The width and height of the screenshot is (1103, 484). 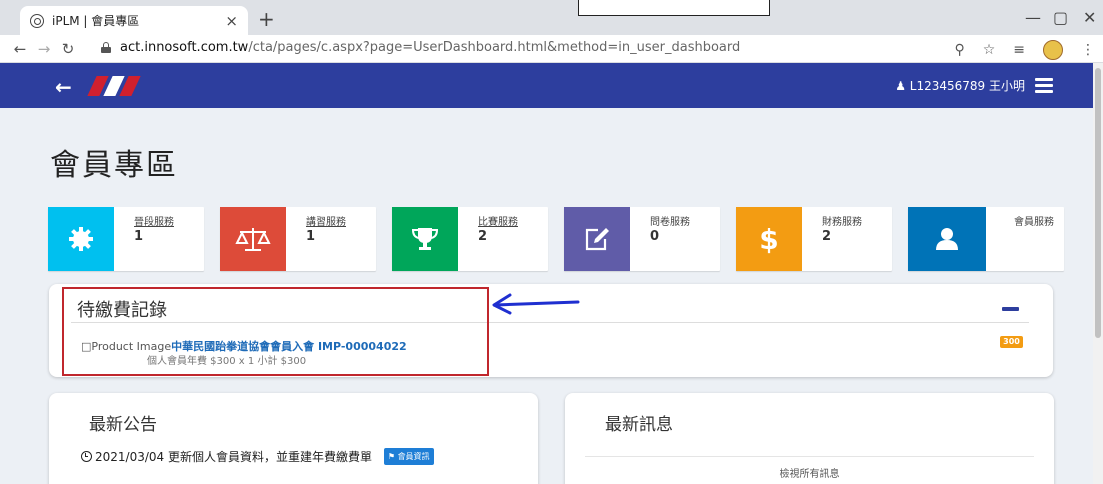 I want to click on collapse-button, so click(x=1010, y=309).